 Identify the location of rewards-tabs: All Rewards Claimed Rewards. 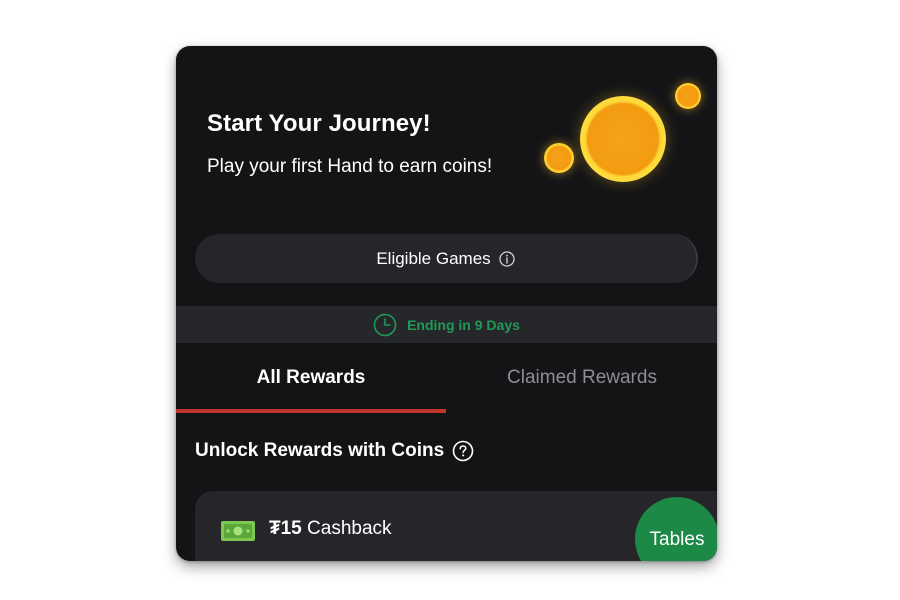
(446, 378).